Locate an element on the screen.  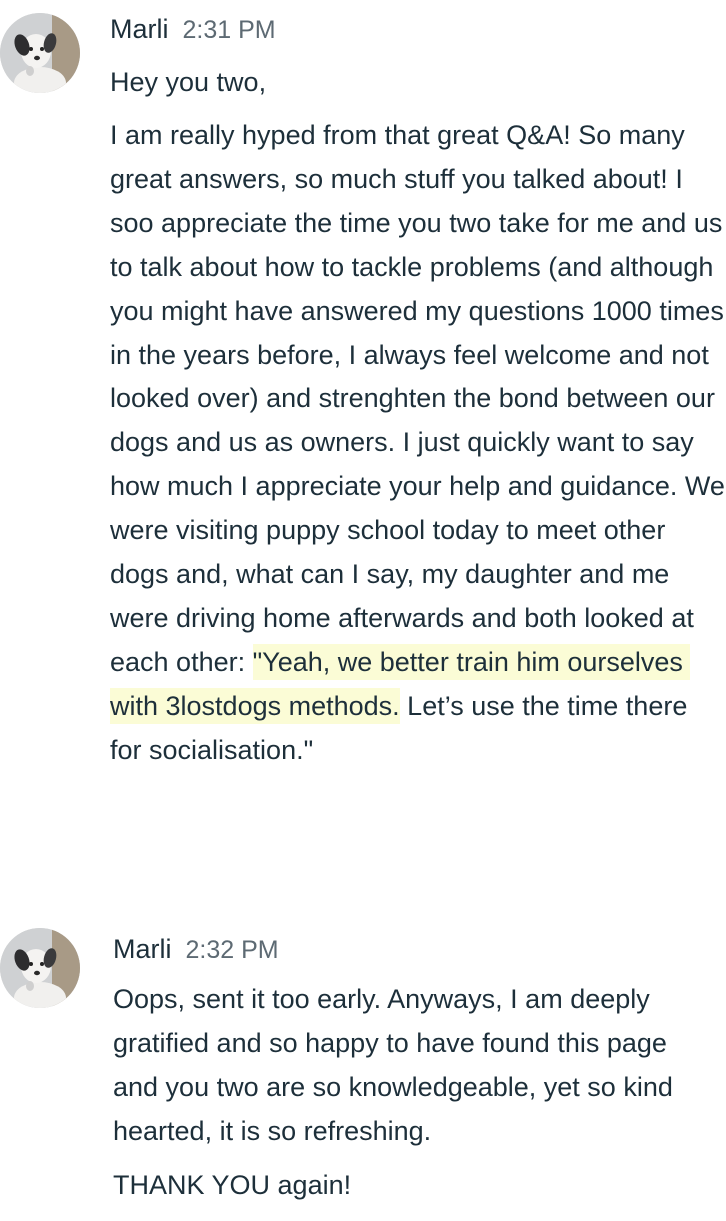
message-paragraph: THANK YOU again! is located at coordinates (232, 1185).